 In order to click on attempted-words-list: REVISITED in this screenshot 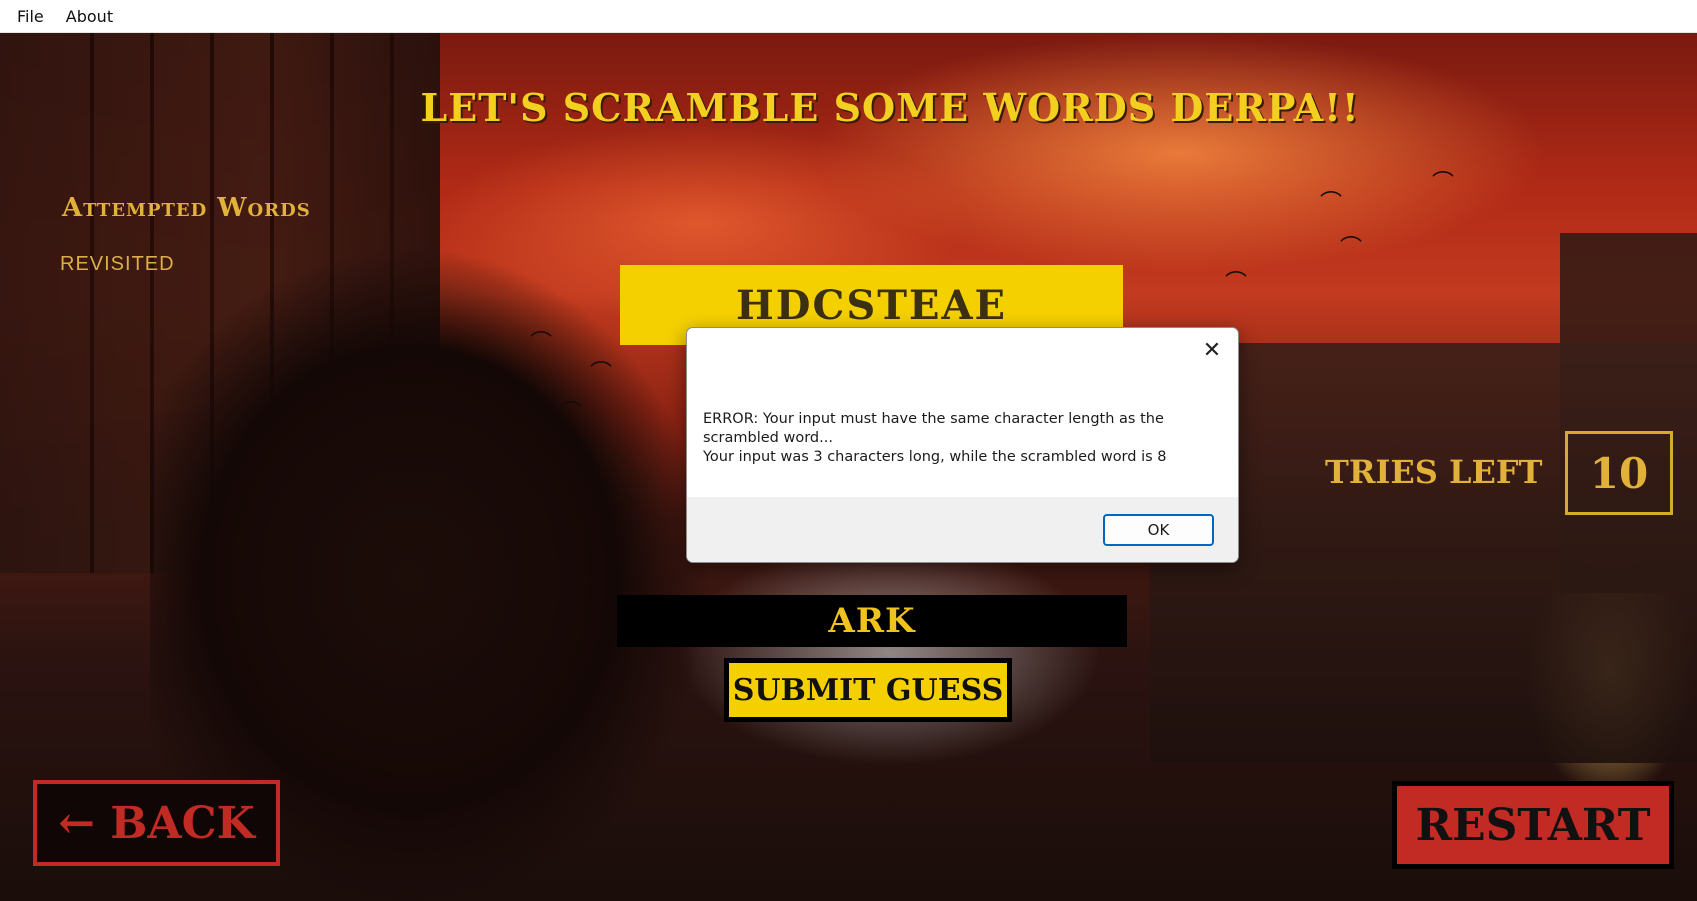, I will do `click(117, 264)`.